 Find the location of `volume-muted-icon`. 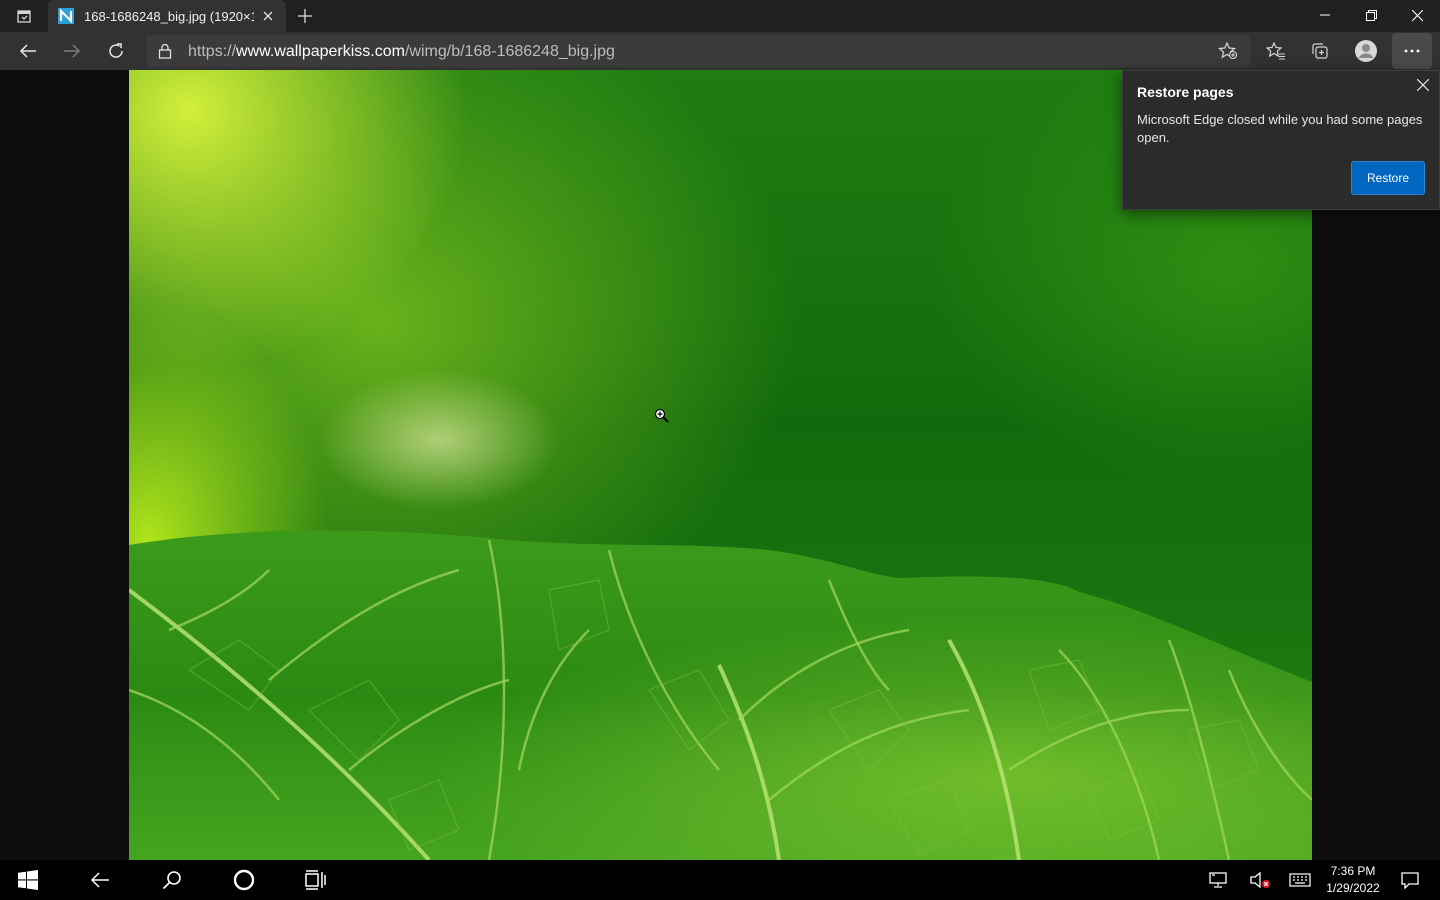

volume-muted-icon is located at coordinates (1260, 880).